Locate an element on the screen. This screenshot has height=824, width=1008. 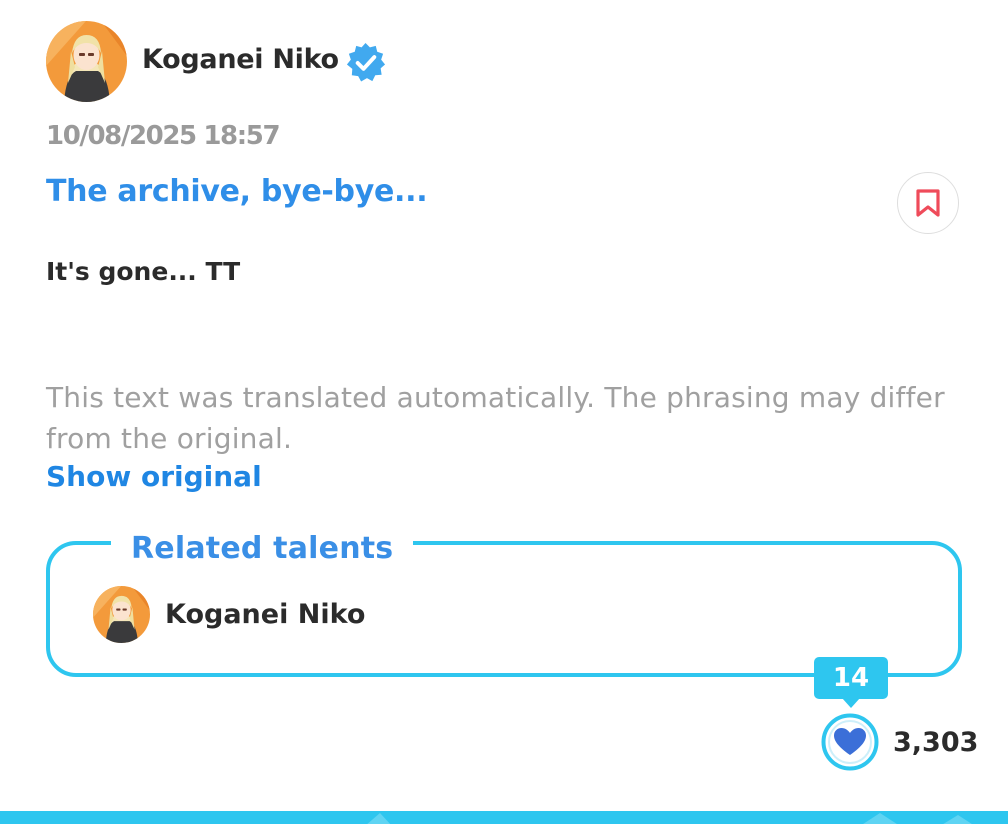
related-talents-header: Related talents is located at coordinates (262, 549).